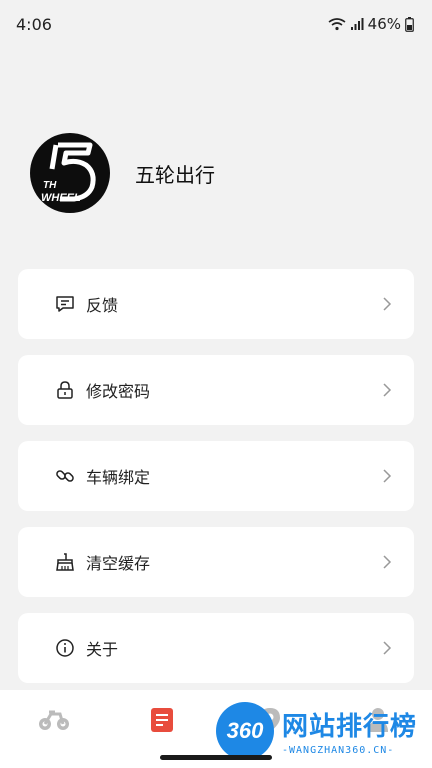  Describe the element at coordinates (175, 174) in the screenshot. I see `app-name: 五轮出行` at that location.